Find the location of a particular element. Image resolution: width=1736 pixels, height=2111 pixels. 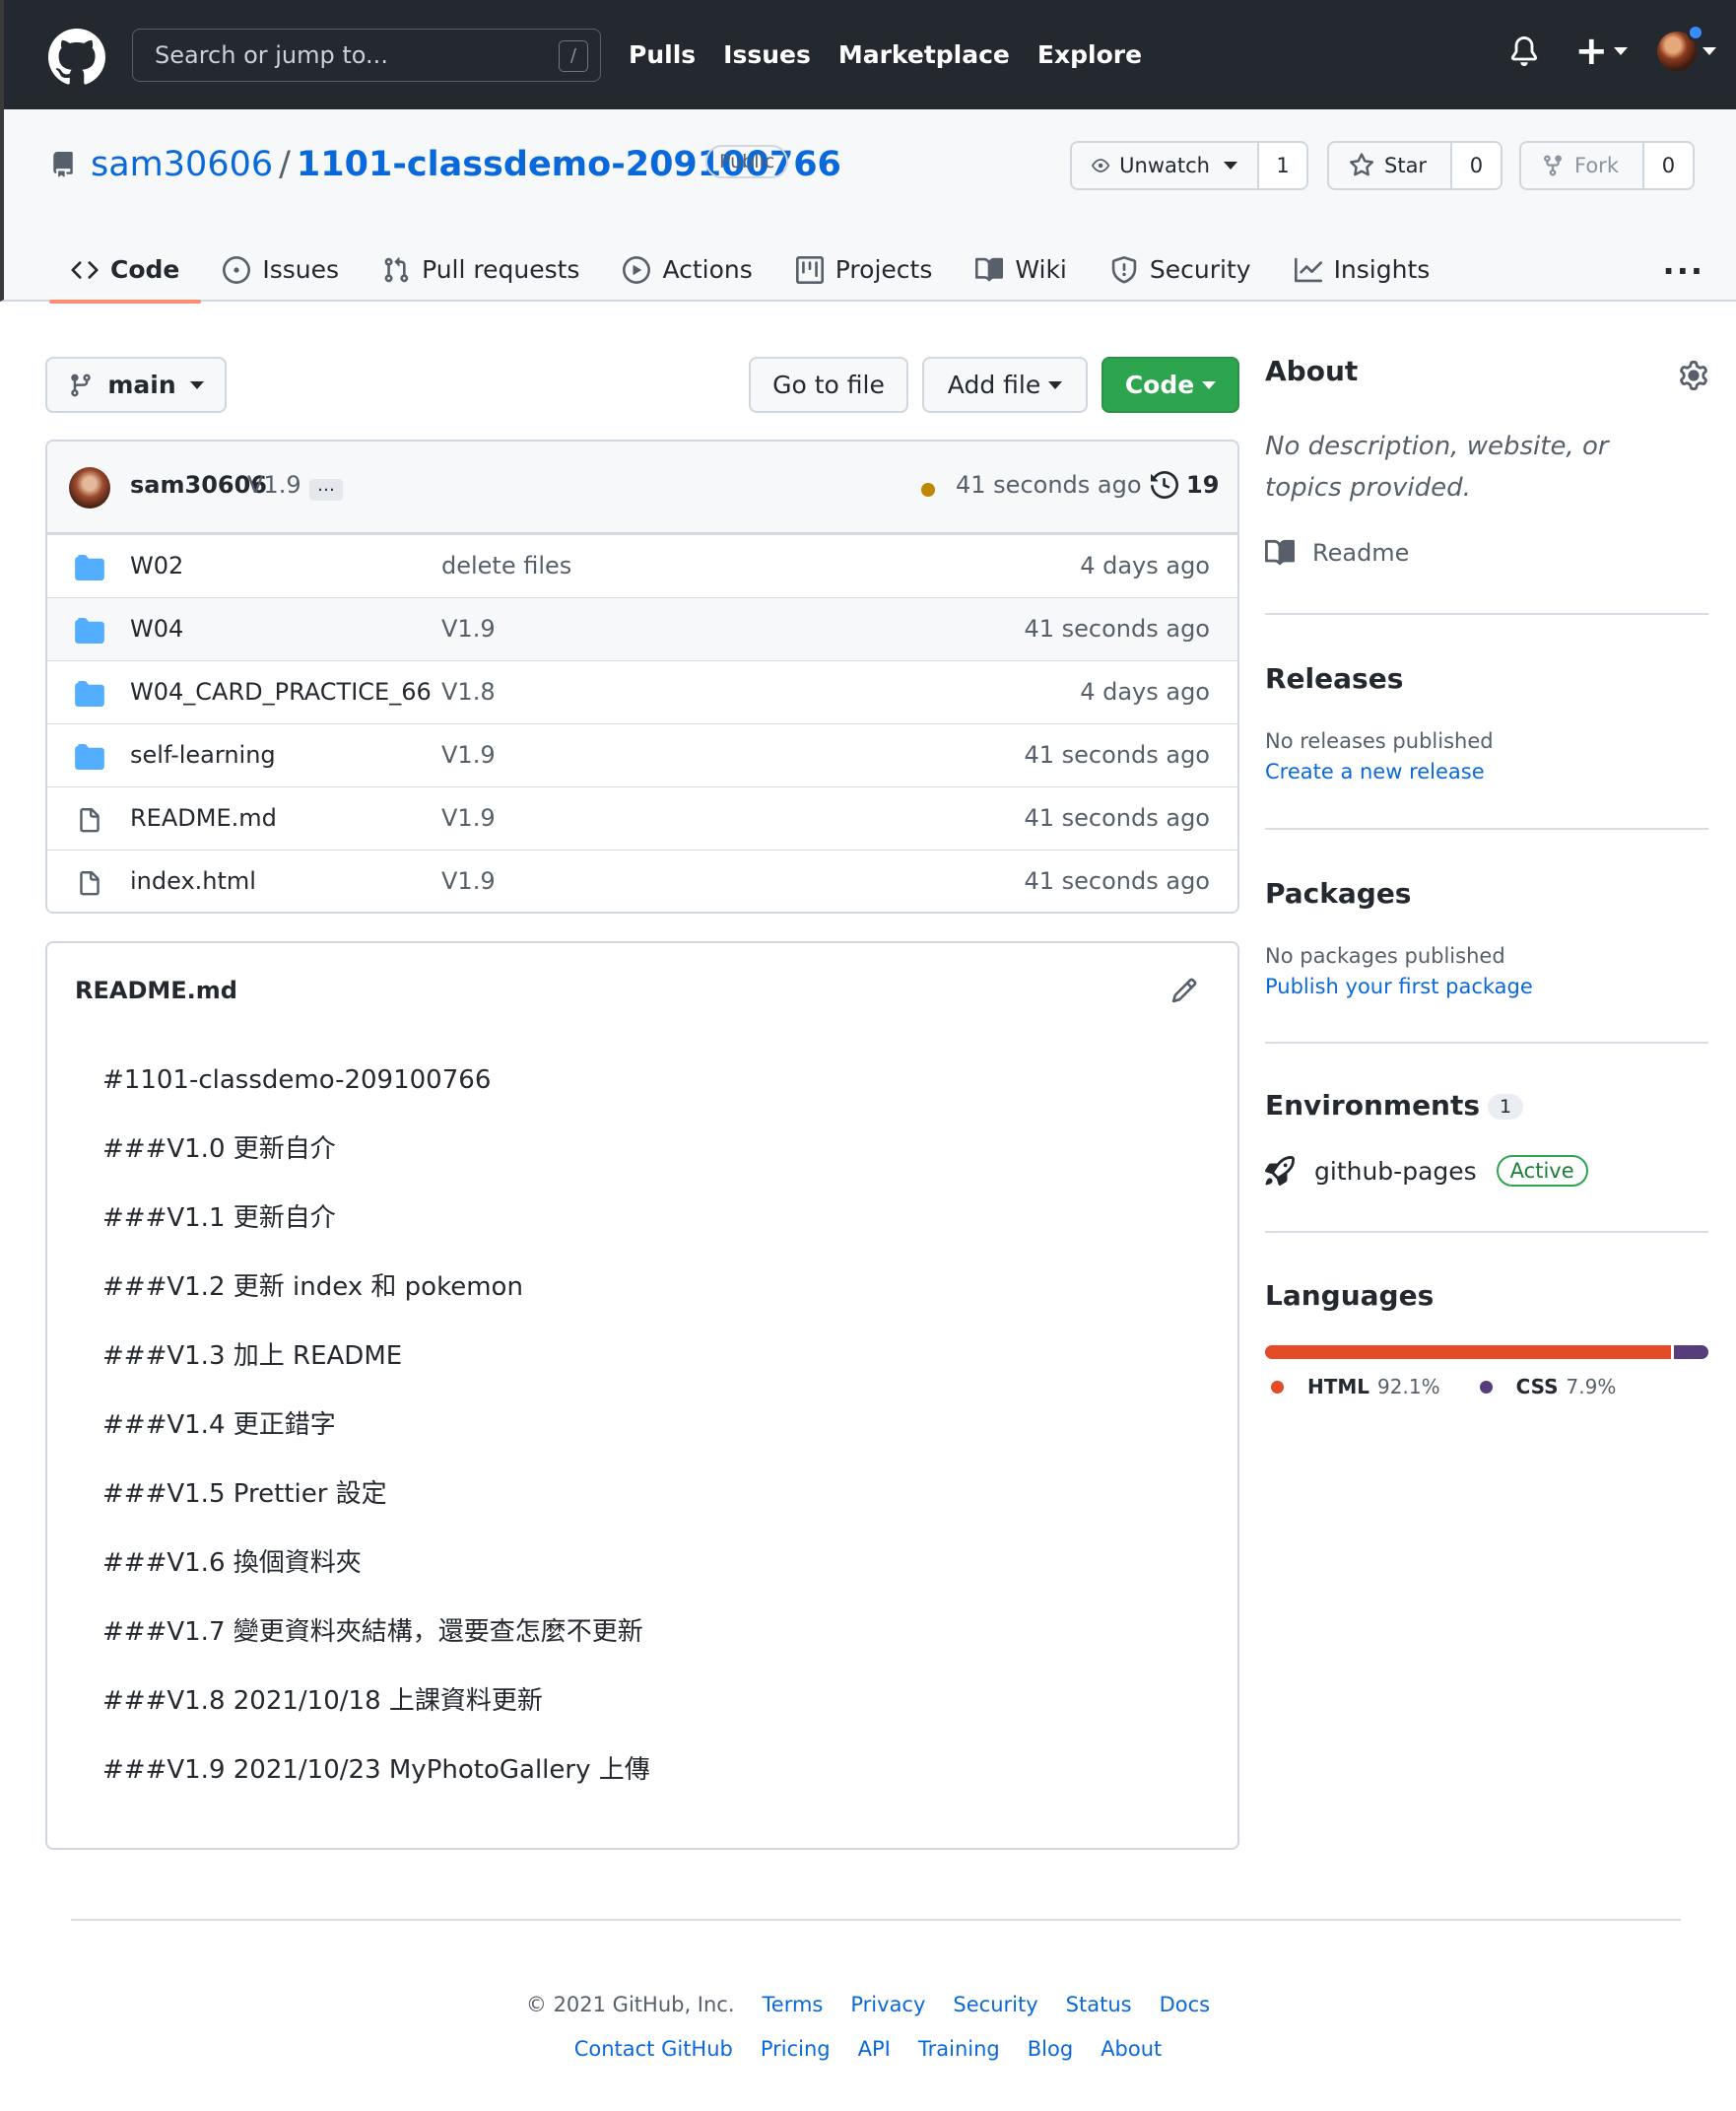

user-avatar is located at coordinates (1680, 48).